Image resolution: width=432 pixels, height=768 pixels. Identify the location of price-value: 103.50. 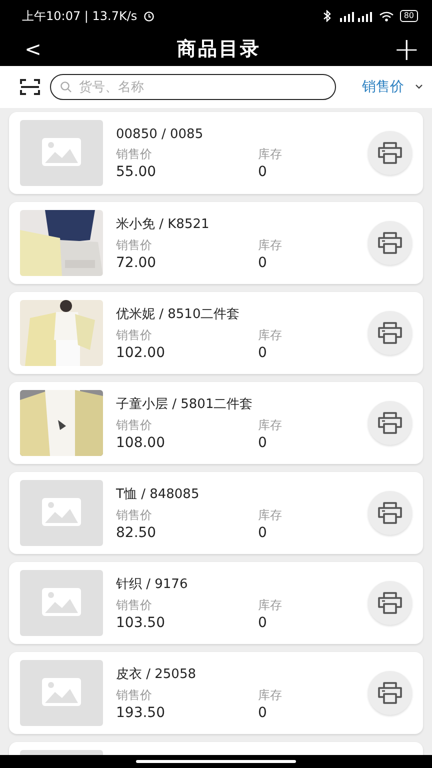
(141, 623).